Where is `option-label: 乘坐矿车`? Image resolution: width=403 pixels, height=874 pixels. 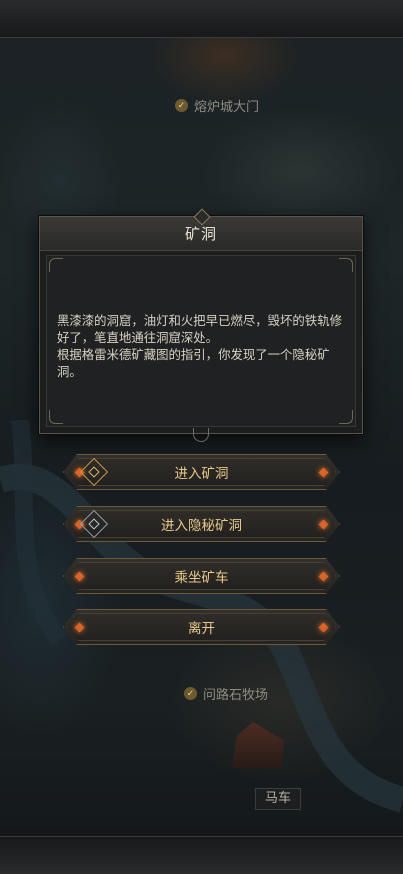 option-label: 乘坐矿车 is located at coordinates (201, 578).